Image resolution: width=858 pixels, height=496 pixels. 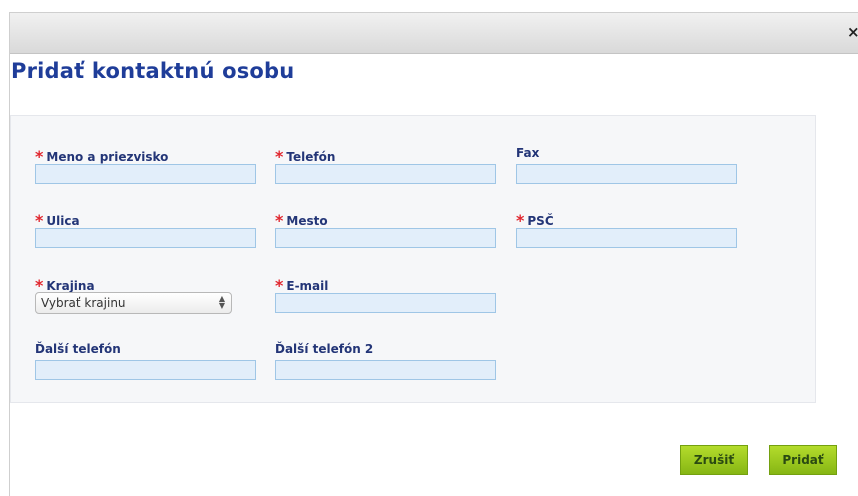 What do you see at coordinates (133, 303) in the screenshot?
I see `country-select: Vybrať krajinu ▲ ▼` at bounding box center [133, 303].